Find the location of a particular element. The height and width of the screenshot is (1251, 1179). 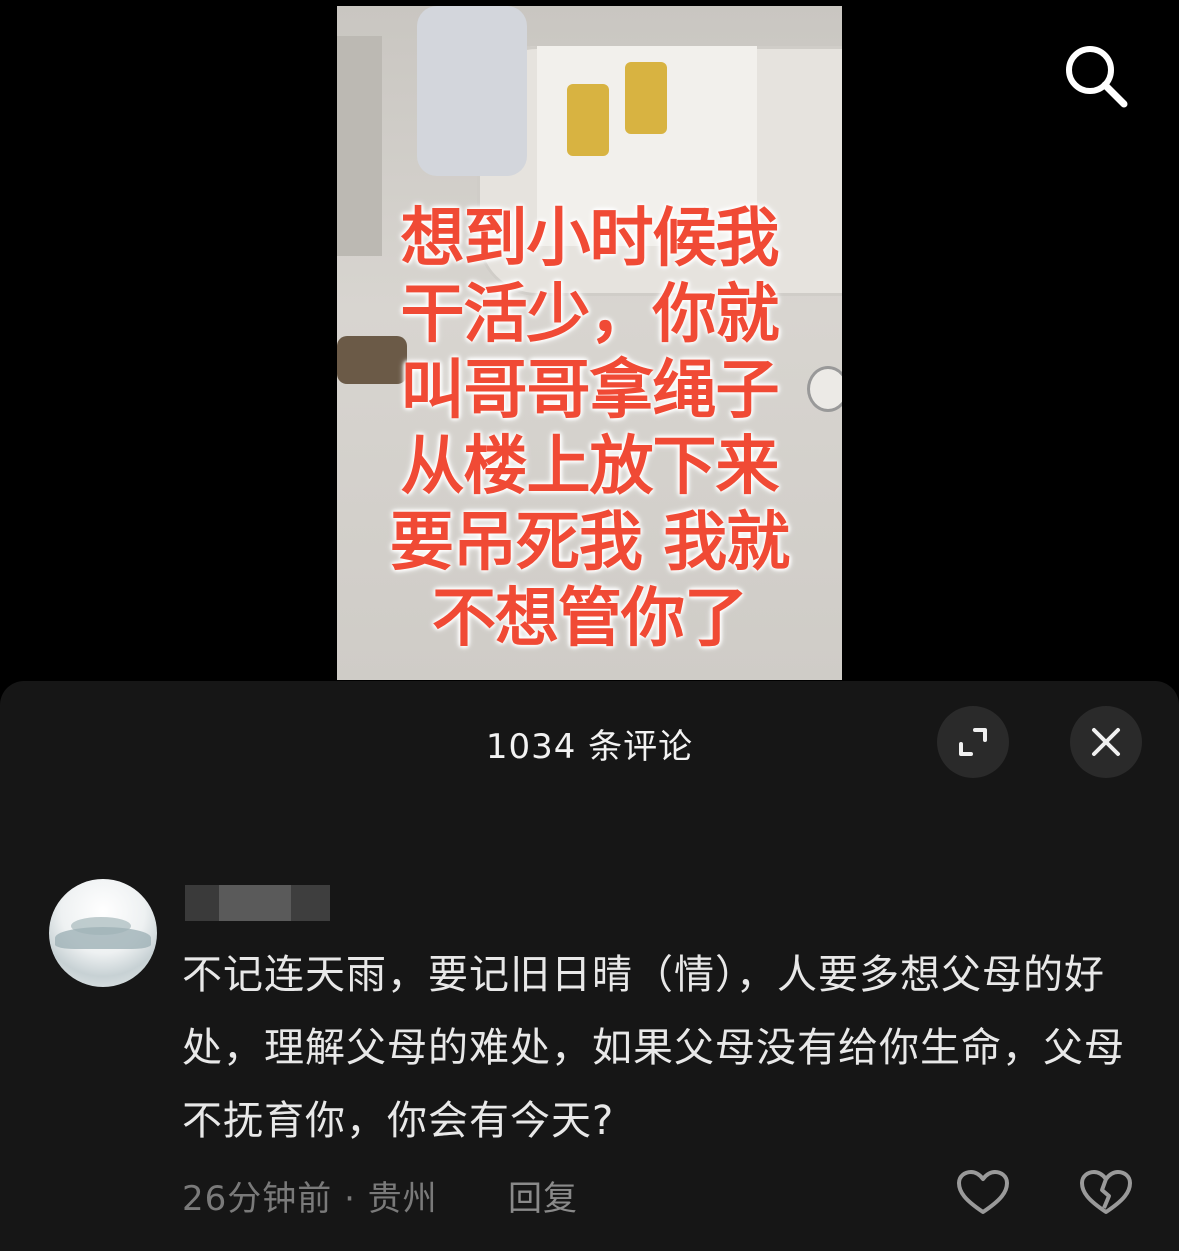

search-button is located at coordinates (1096, 76).